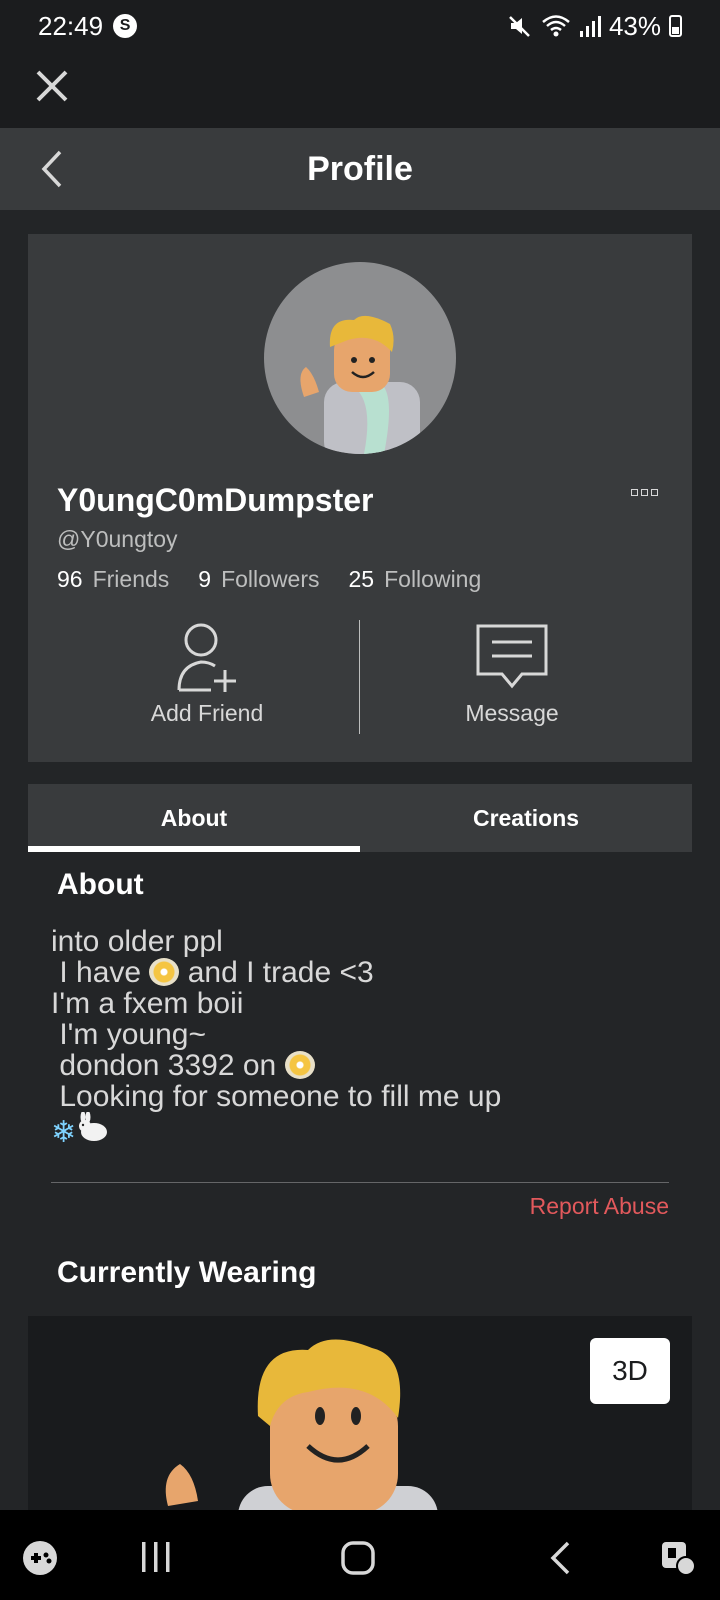 This screenshot has width=720, height=1600. What do you see at coordinates (360, 384) in the screenshot?
I see `avatar-image` at bounding box center [360, 384].